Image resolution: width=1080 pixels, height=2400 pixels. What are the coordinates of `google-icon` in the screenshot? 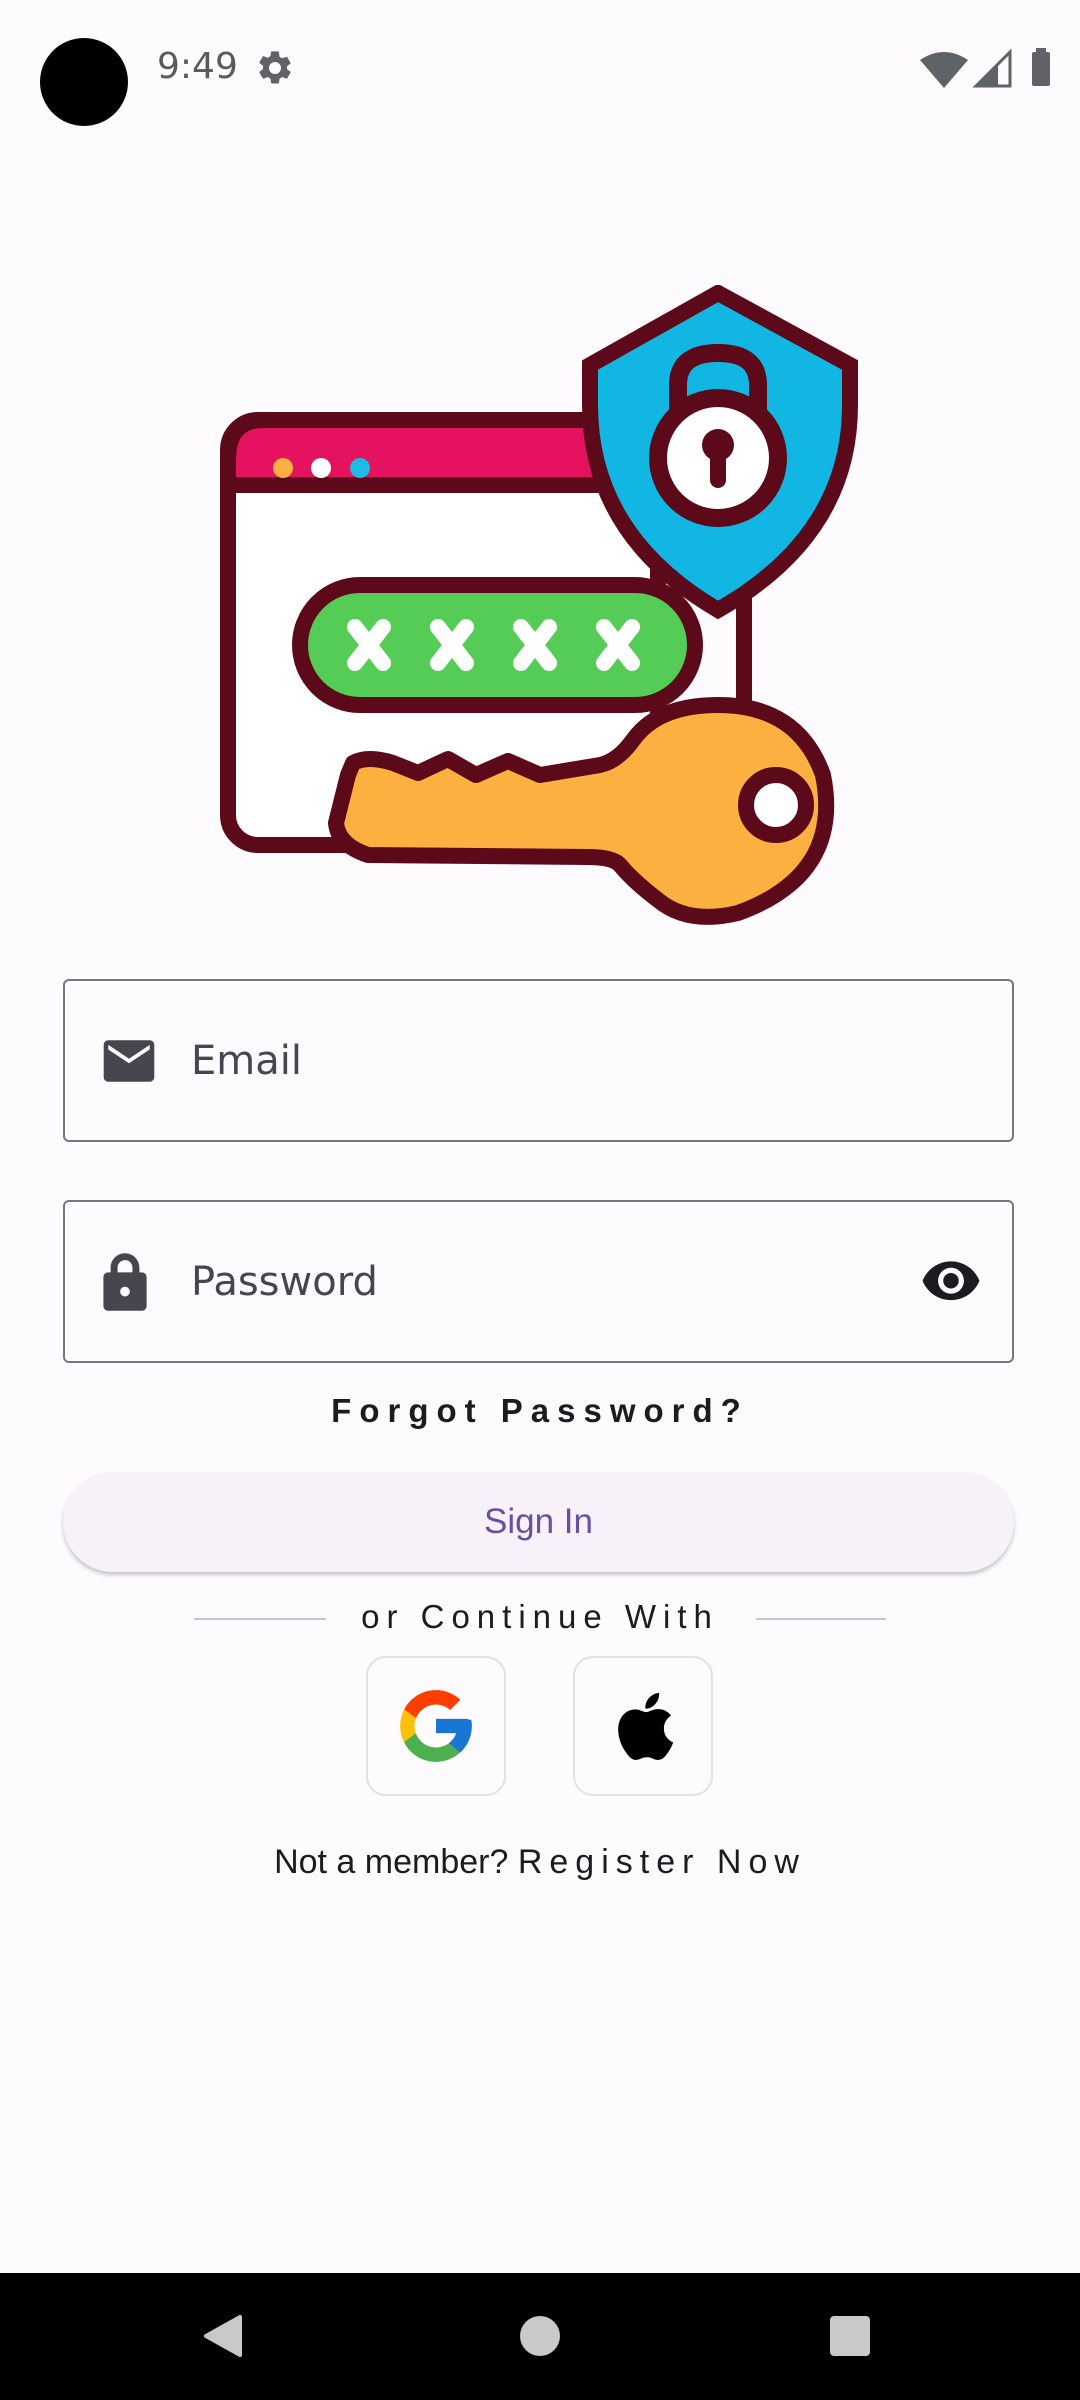 It's located at (436, 1726).